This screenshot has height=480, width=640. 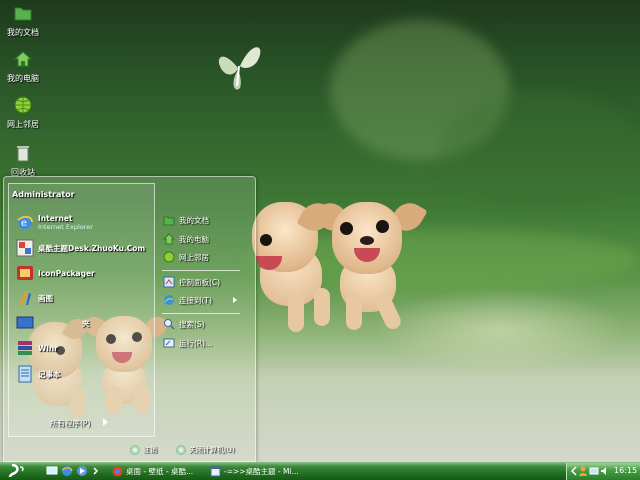 What do you see at coordinates (626, 470) in the screenshot?
I see `taskbar-clock: 16:15` at bounding box center [626, 470].